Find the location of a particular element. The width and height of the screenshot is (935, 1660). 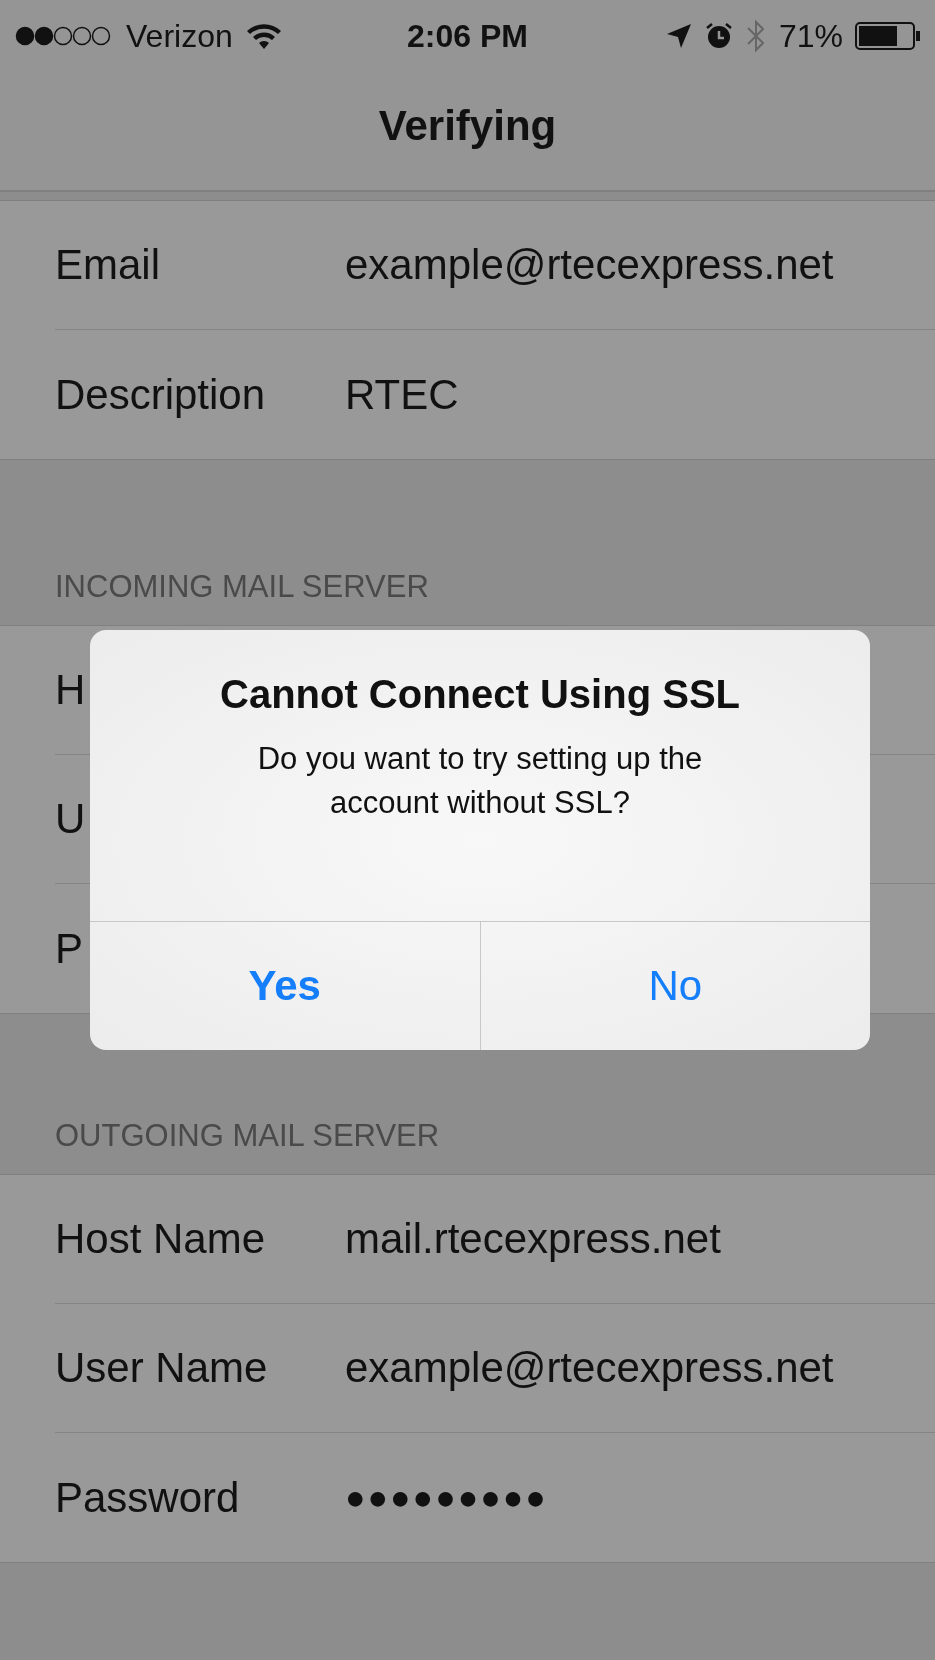

alarm-clock-icon is located at coordinates (718, 36).